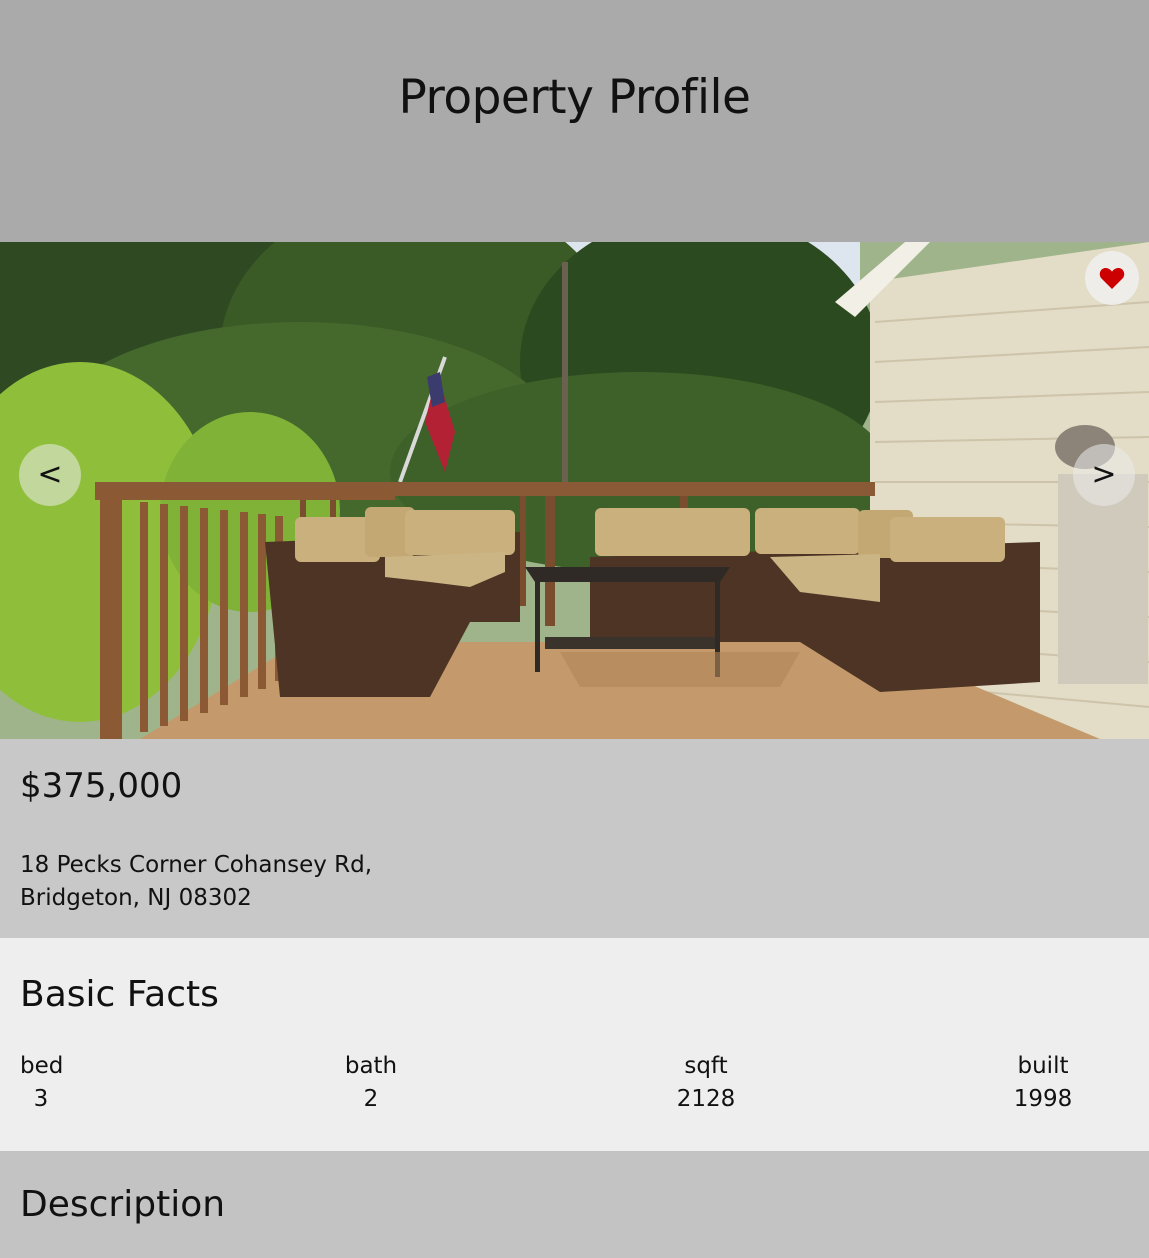  Describe the element at coordinates (42, 1083) in the screenshot. I see `fact-bed: bed 3` at that location.